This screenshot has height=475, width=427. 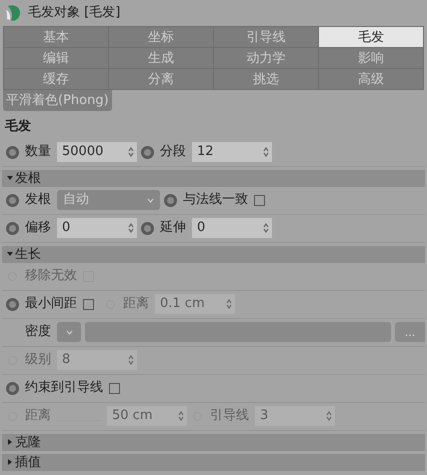 What do you see at coordinates (173, 152) in the screenshot?
I see `field-label: 分段` at bounding box center [173, 152].